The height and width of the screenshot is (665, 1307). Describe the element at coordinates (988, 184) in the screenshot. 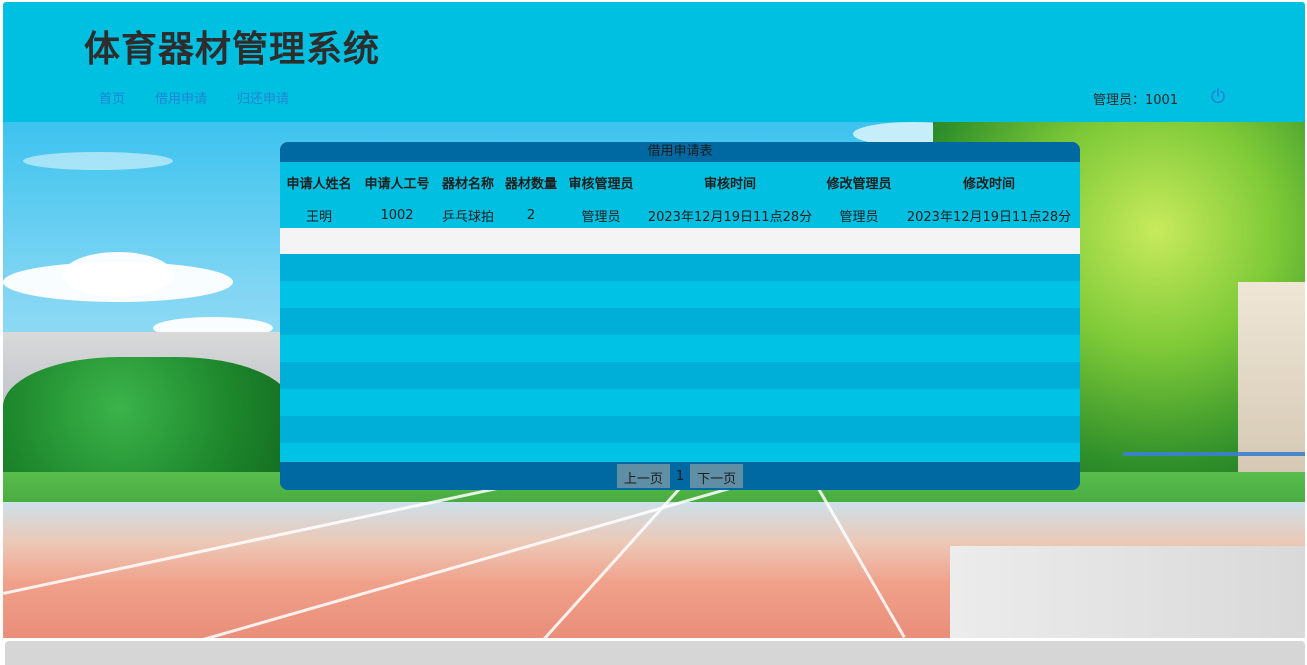

I see `column-header: 修改时间` at that location.